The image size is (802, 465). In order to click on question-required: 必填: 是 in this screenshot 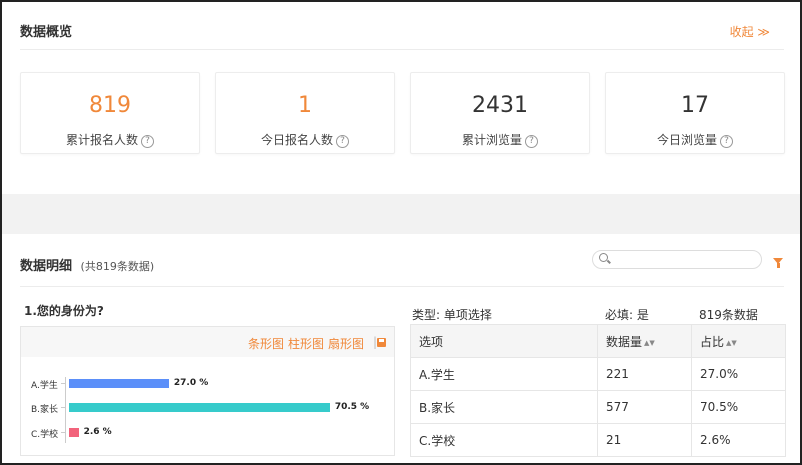, I will do `click(627, 315)`.